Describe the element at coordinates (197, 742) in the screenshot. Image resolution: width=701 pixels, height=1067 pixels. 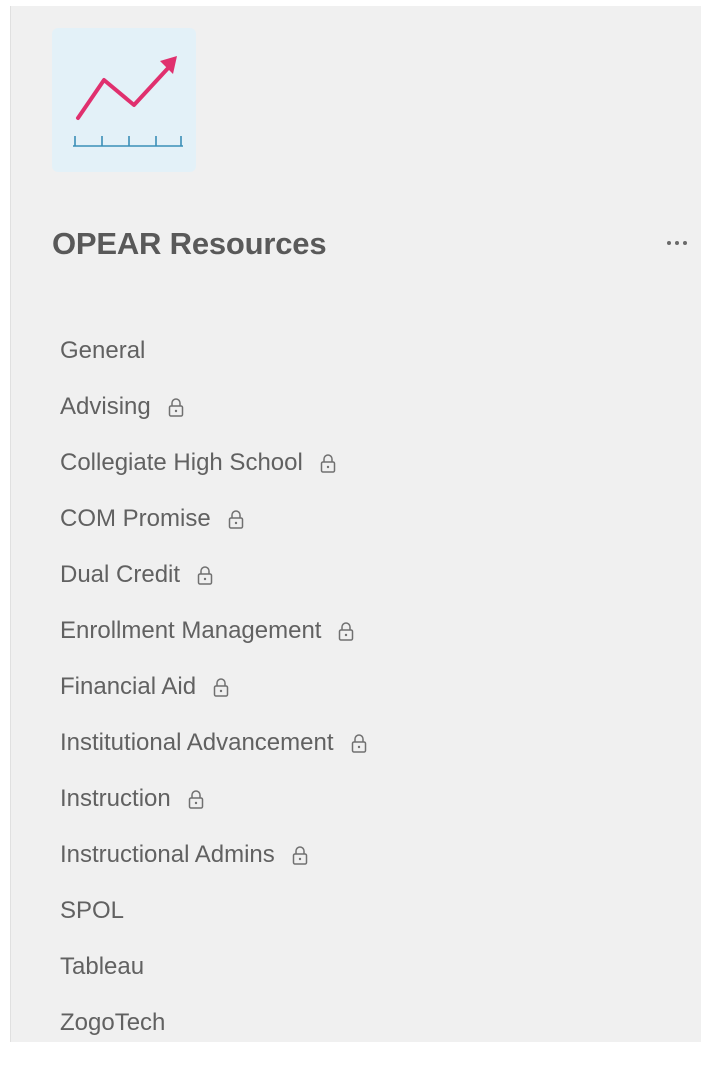
I see `channel-label: Institutional Advancement` at that location.